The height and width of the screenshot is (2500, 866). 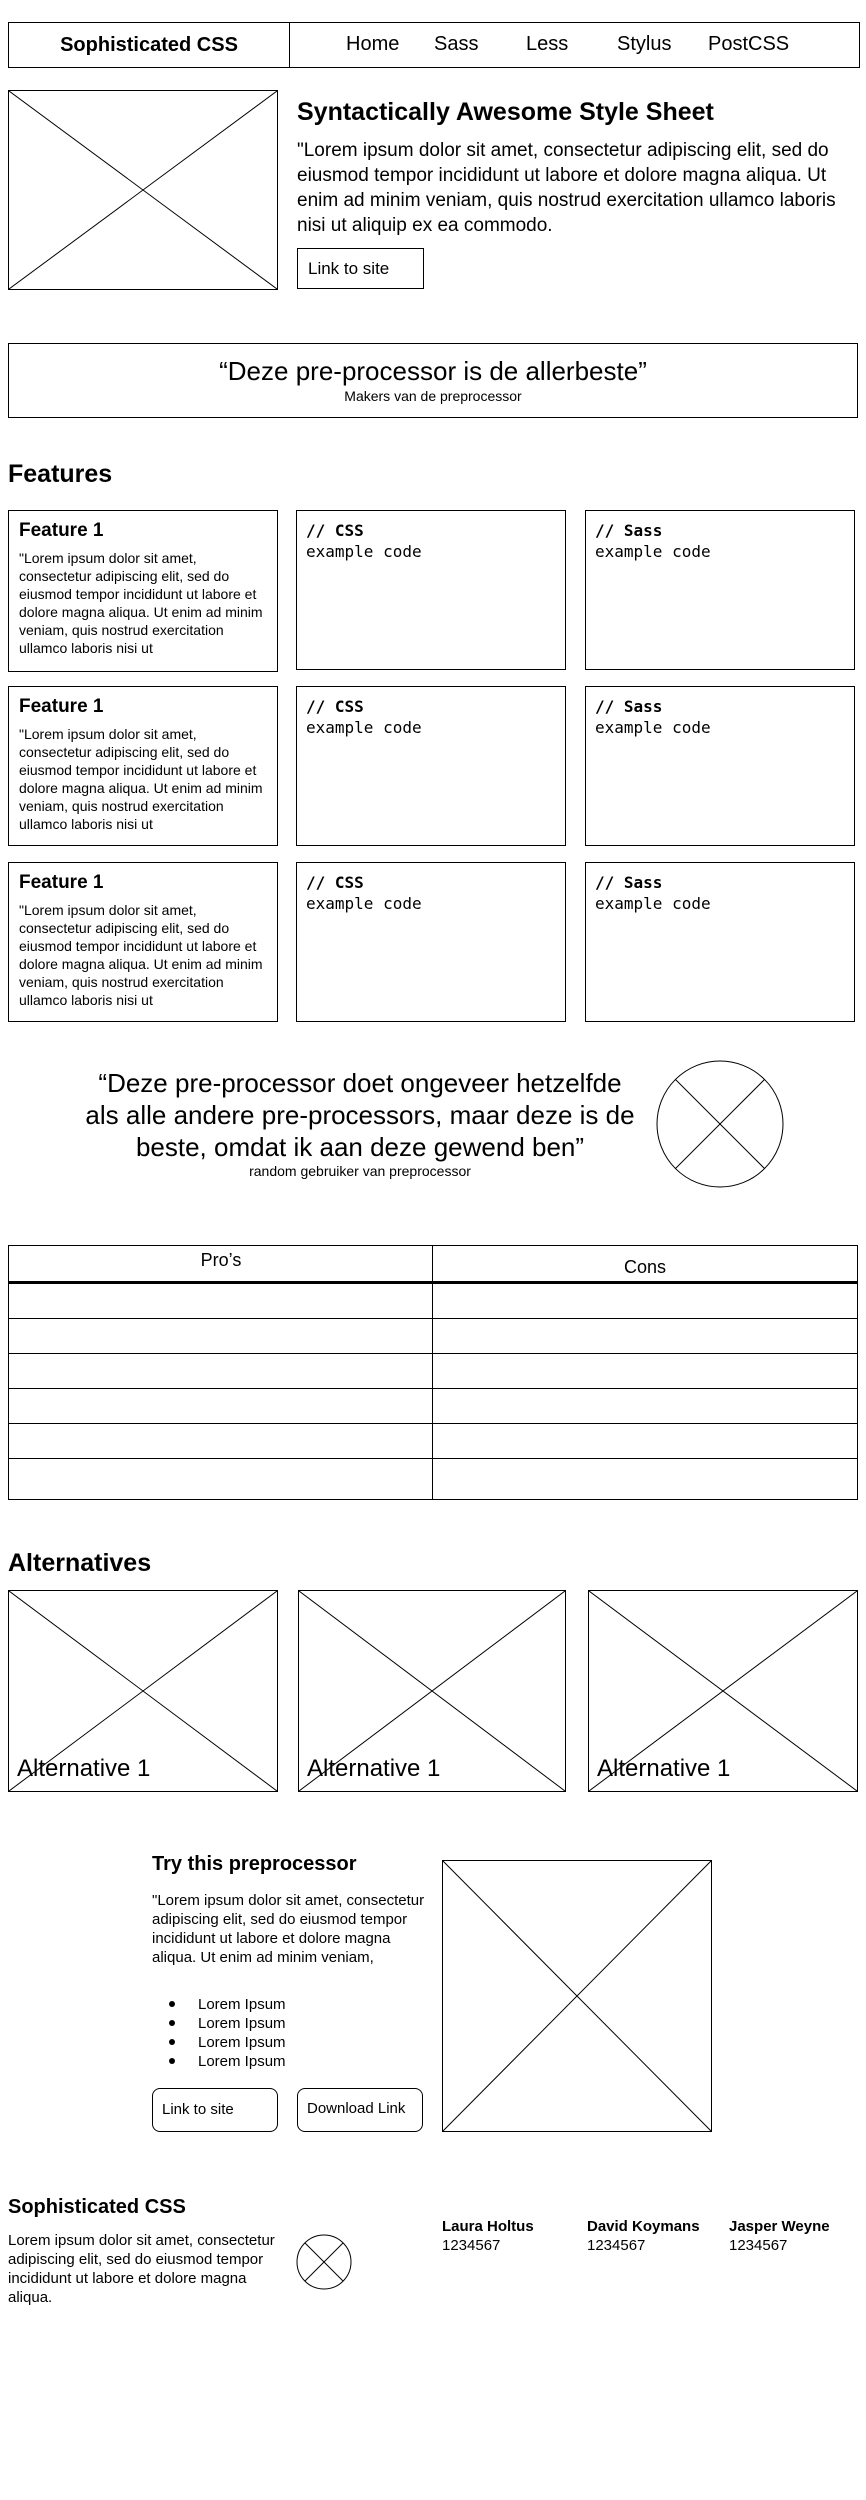 I want to click on features-title: Features, so click(x=60, y=474).